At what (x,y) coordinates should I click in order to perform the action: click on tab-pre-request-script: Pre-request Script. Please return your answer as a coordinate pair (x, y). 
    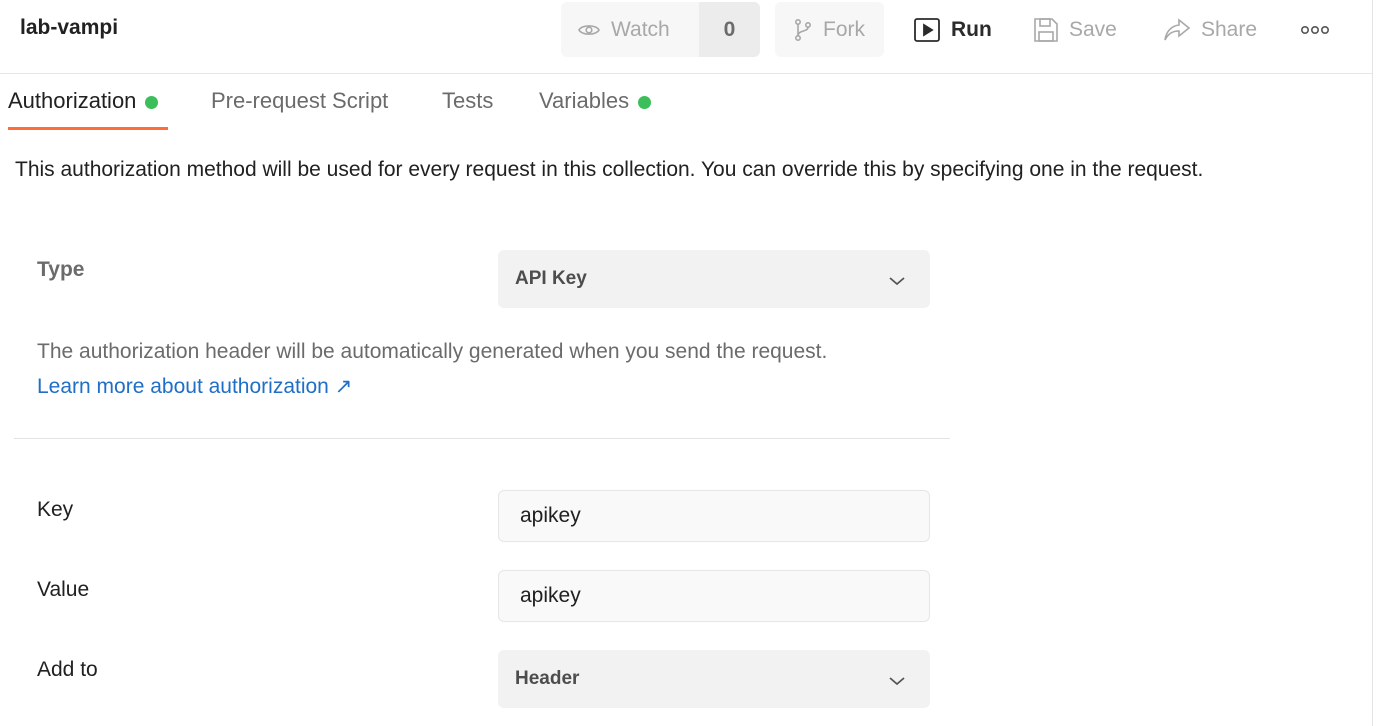
    Looking at the image, I should click on (299, 101).